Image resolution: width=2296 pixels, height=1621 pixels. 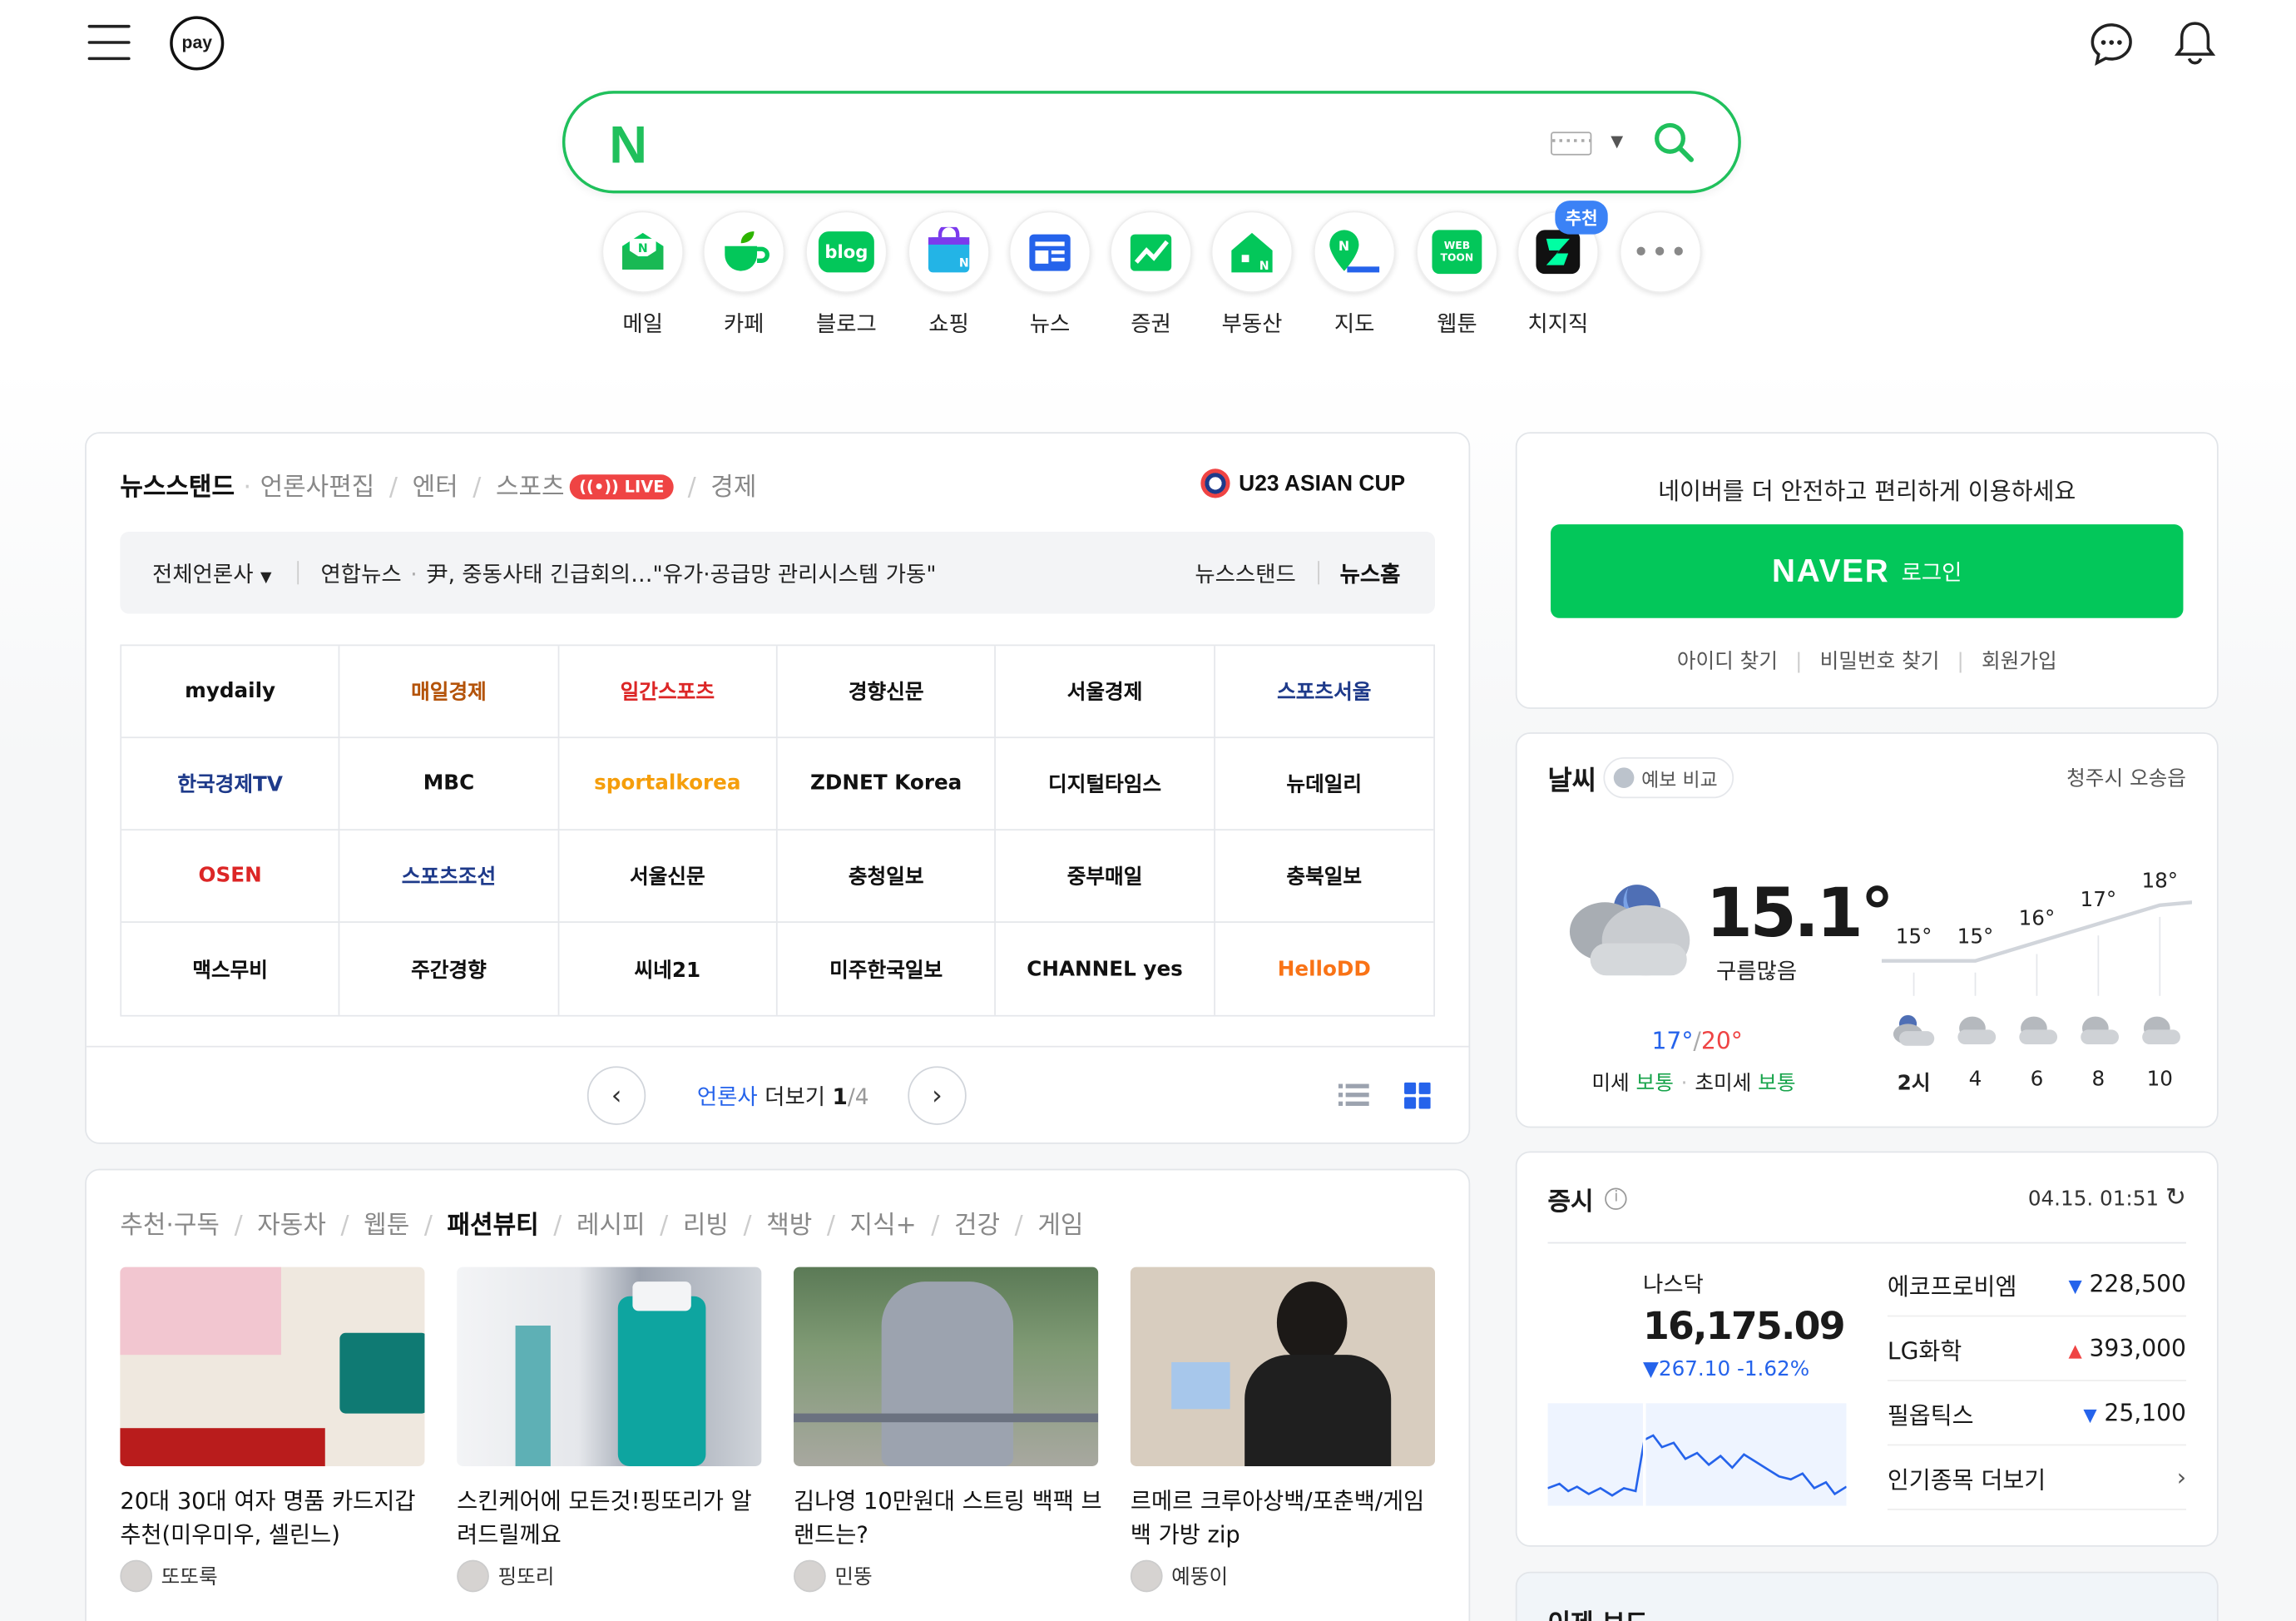 I want to click on shortcut-news: 뉴스, so click(x=1049, y=274).